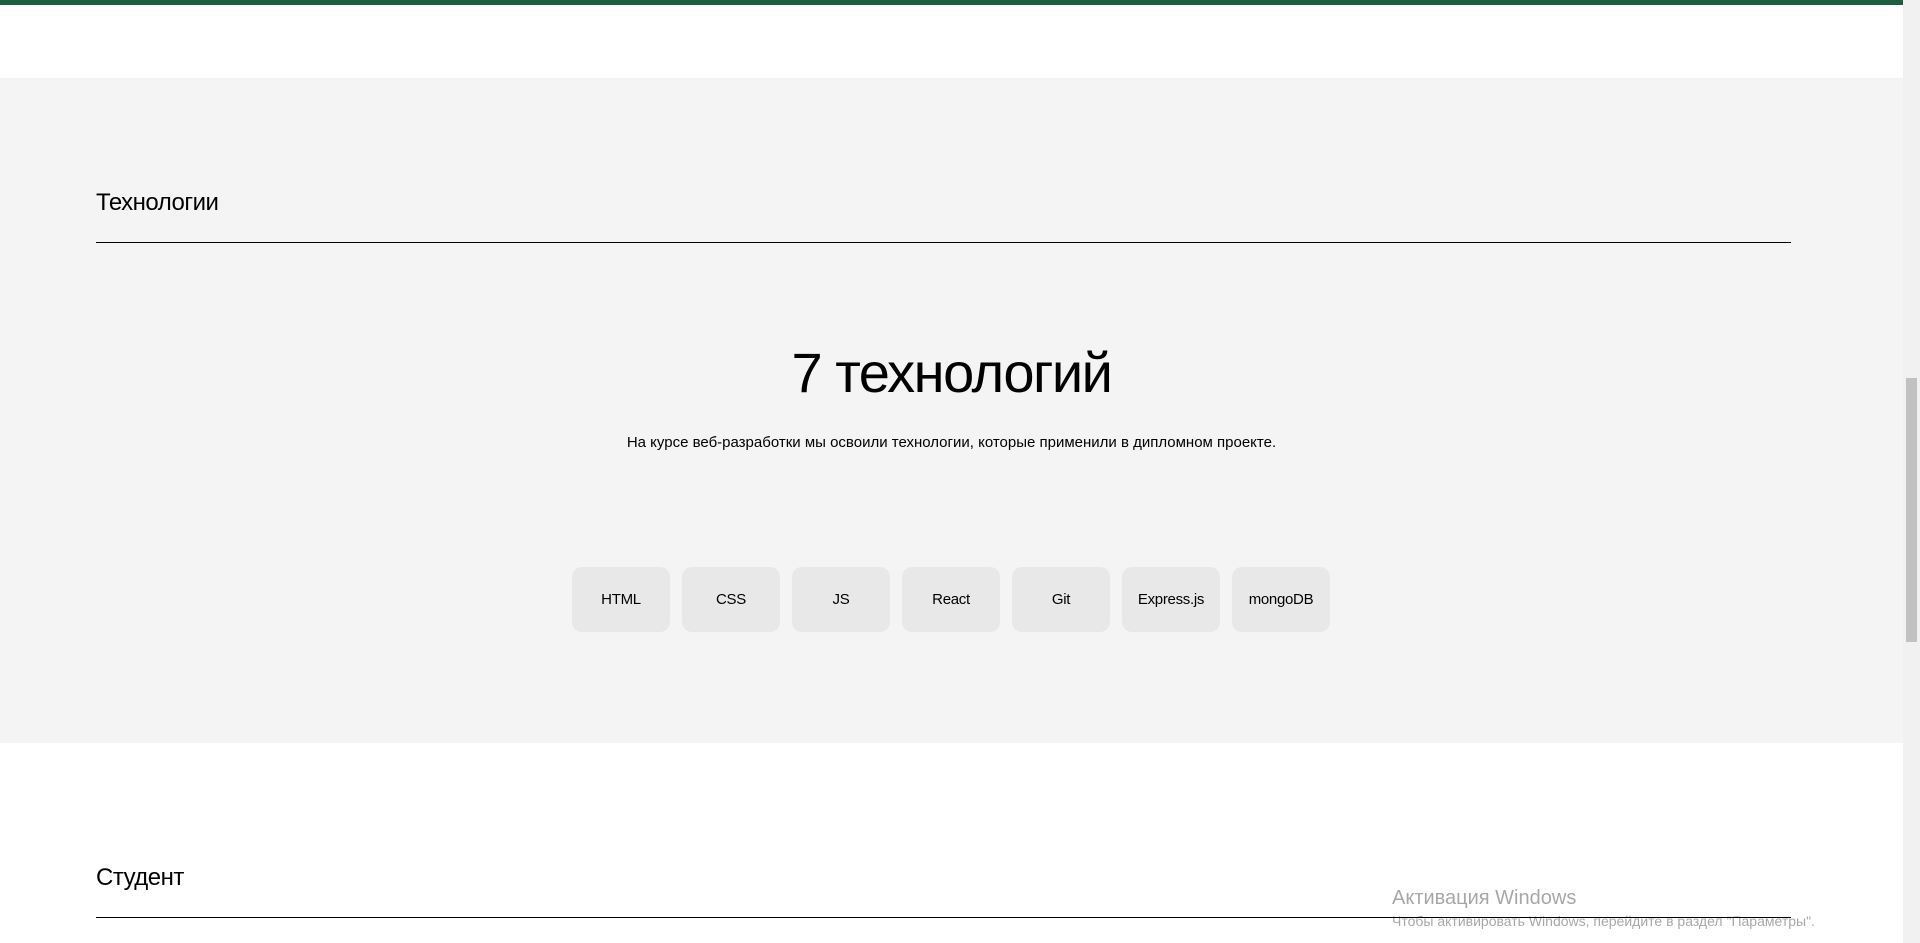 The width and height of the screenshot is (1920, 943). I want to click on student-section-divider, so click(943, 917).